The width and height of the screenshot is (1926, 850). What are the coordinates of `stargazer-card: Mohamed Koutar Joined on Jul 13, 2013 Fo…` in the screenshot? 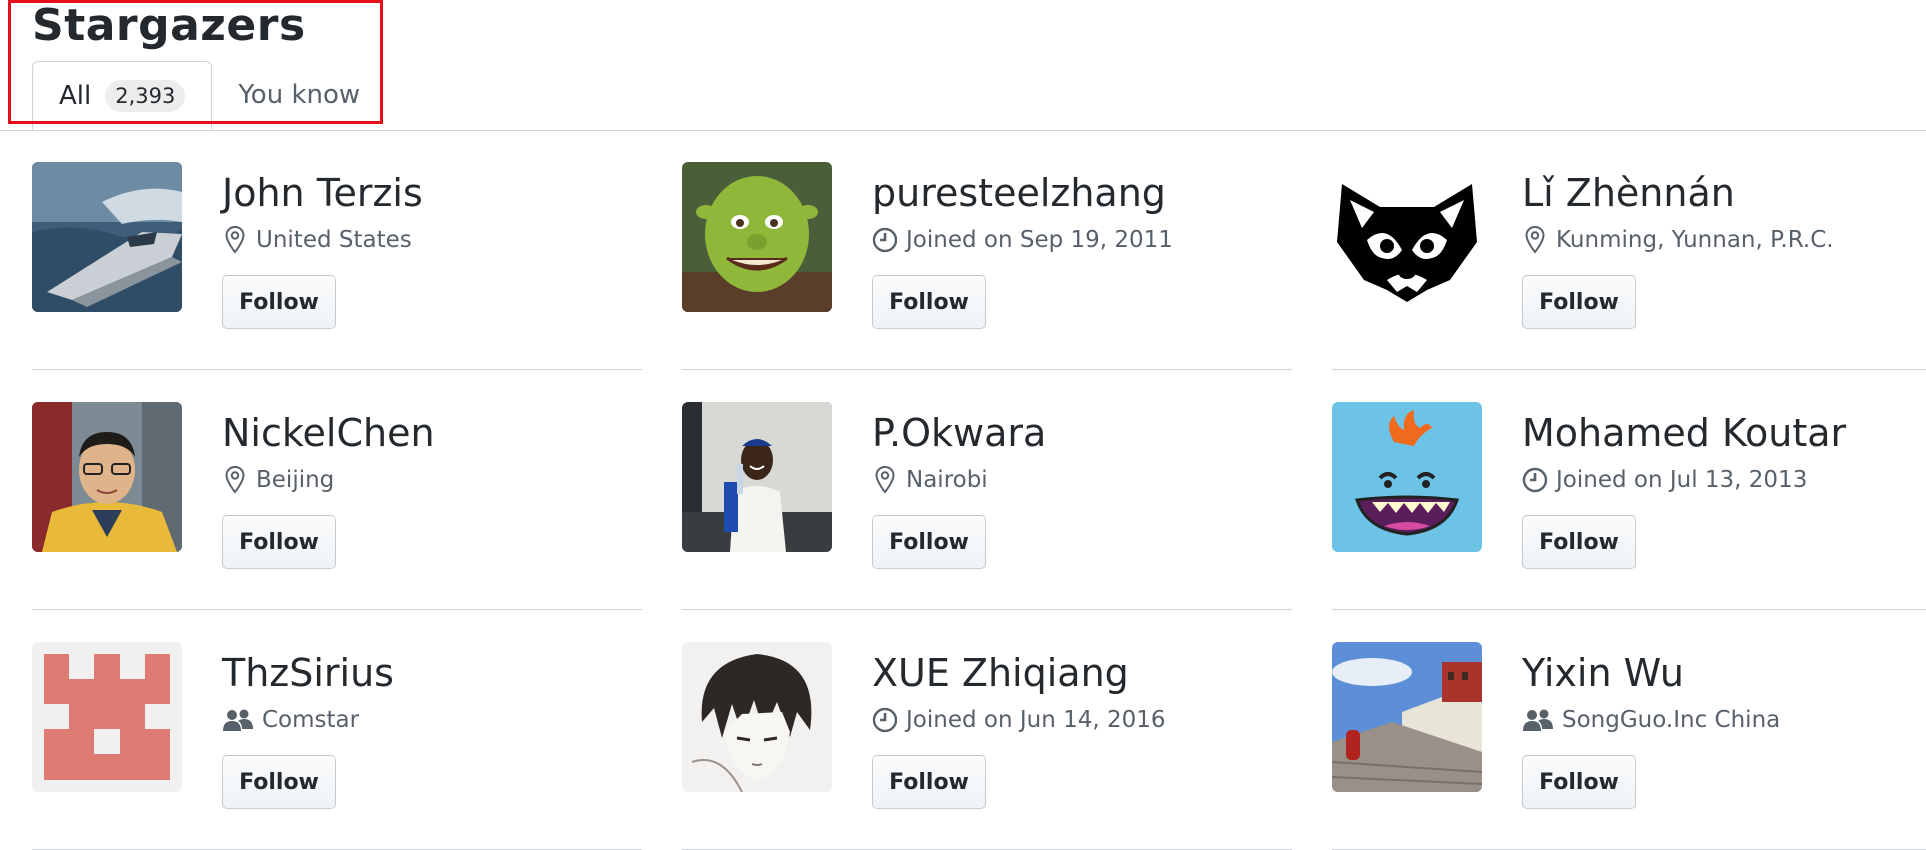 It's located at (1629, 490).